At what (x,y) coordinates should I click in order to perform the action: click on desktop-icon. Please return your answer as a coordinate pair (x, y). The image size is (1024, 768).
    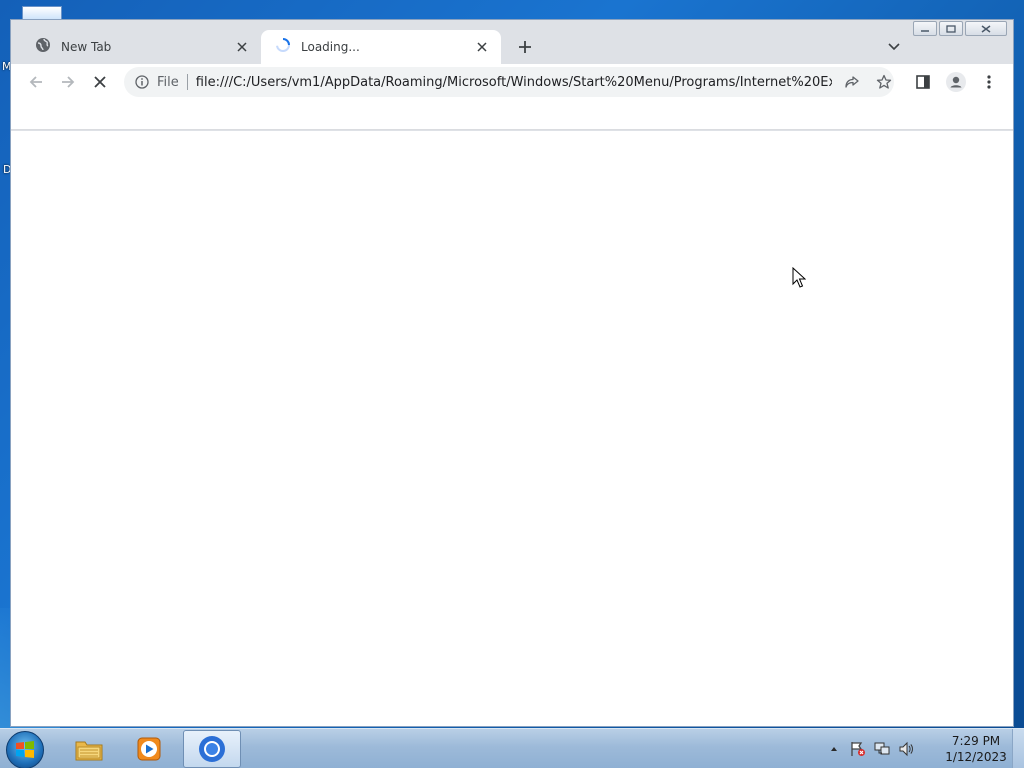
    Looking at the image, I should click on (42, 13).